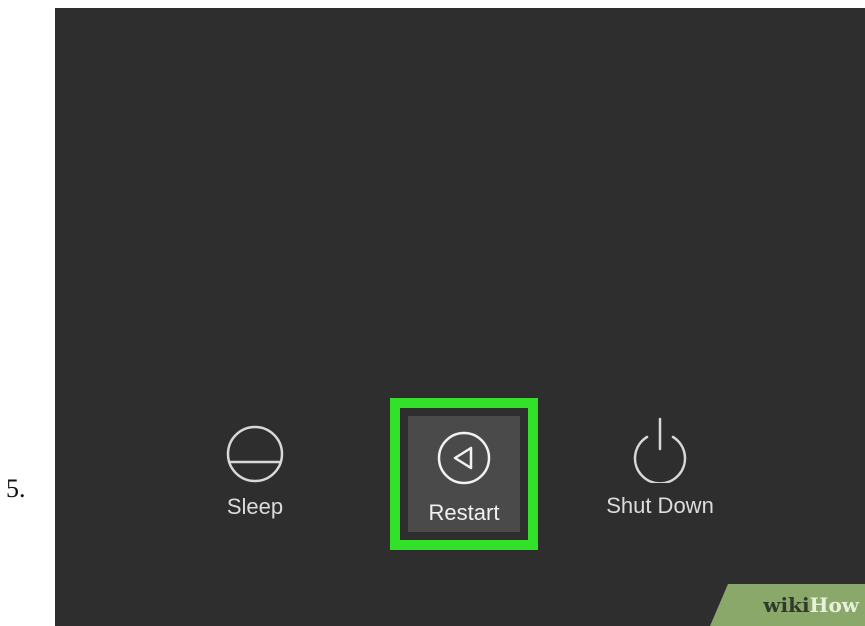 This screenshot has width=865, height=626. What do you see at coordinates (660, 450) in the screenshot?
I see `power-icon` at bounding box center [660, 450].